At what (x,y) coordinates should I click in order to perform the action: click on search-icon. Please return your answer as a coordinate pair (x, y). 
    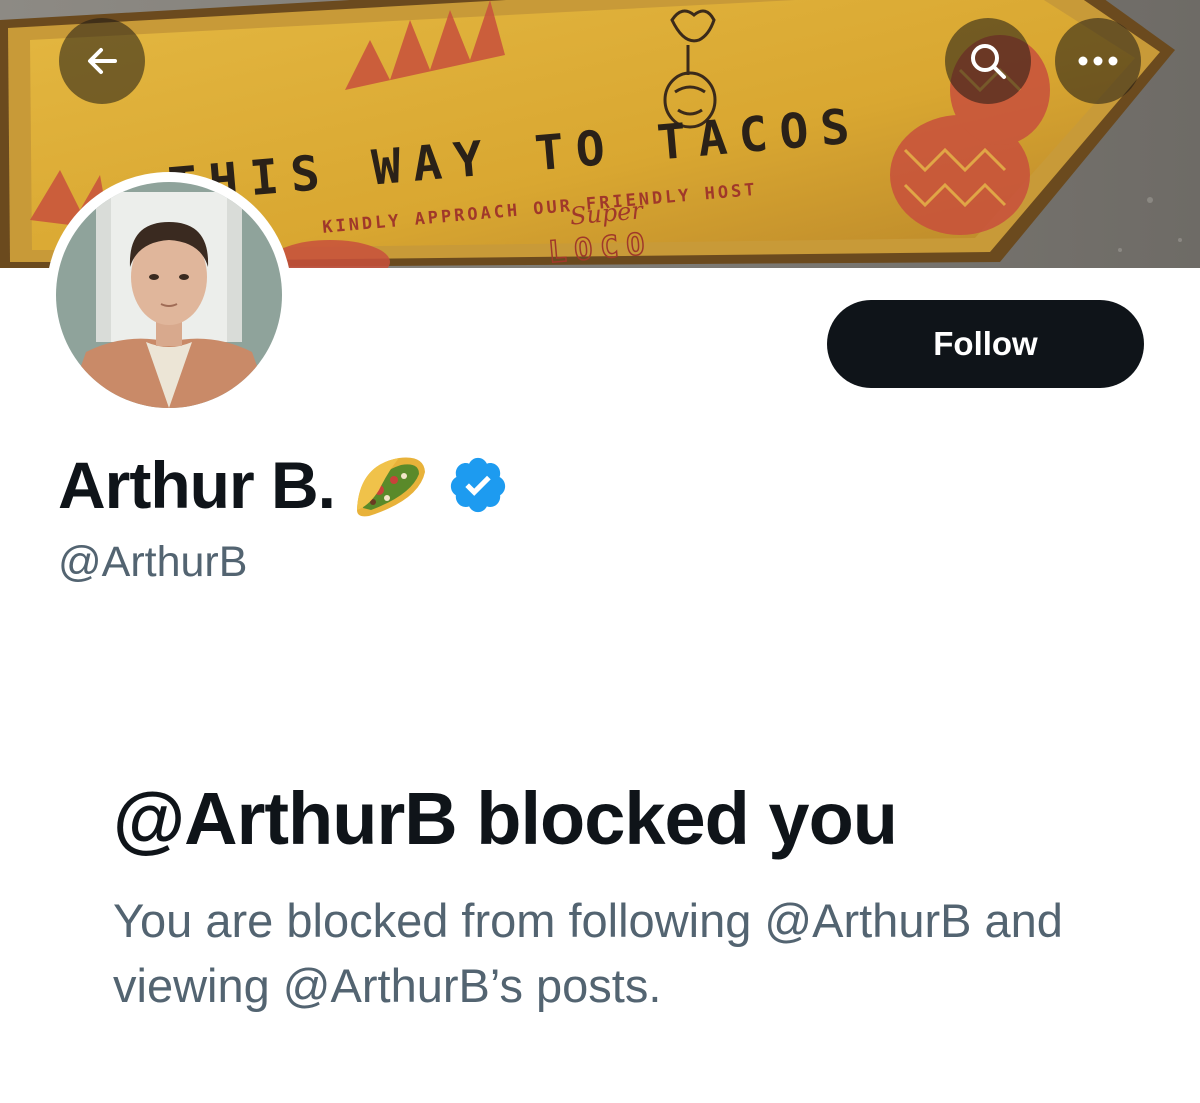
    Looking at the image, I should click on (988, 61).